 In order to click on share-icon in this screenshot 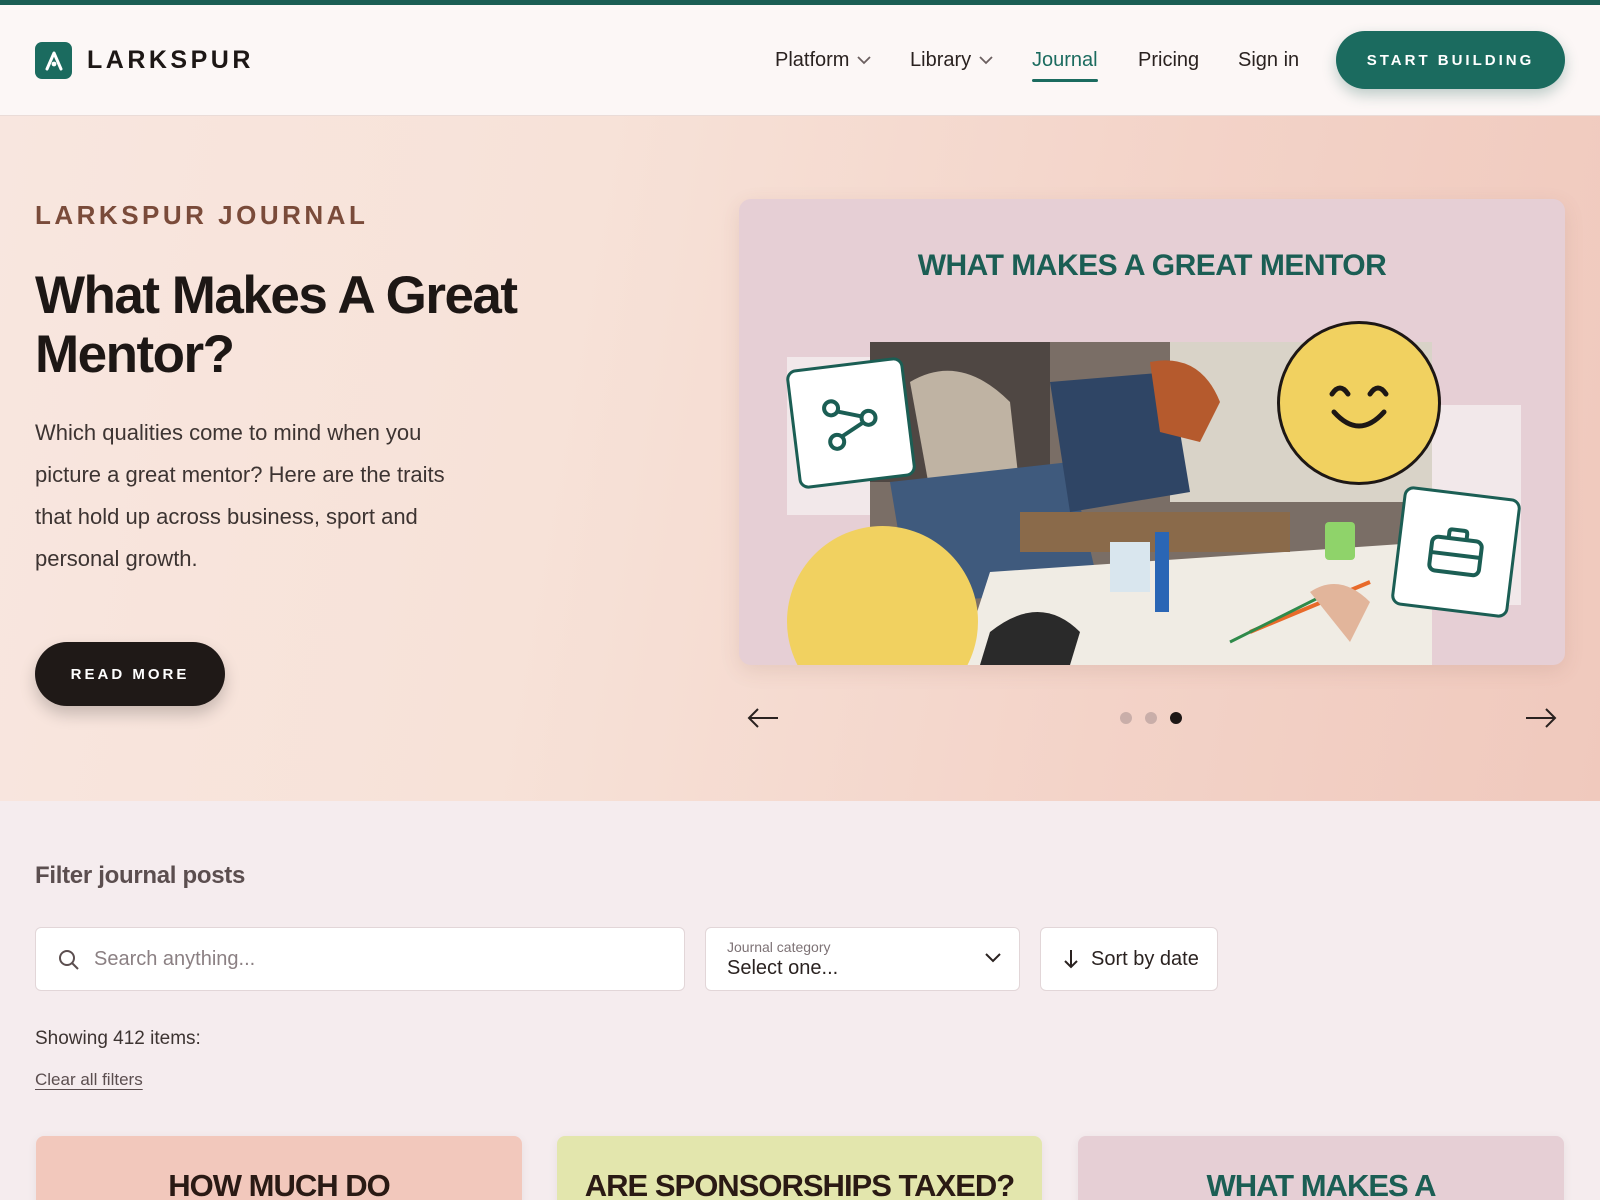, I will do `click(851, 423)`.